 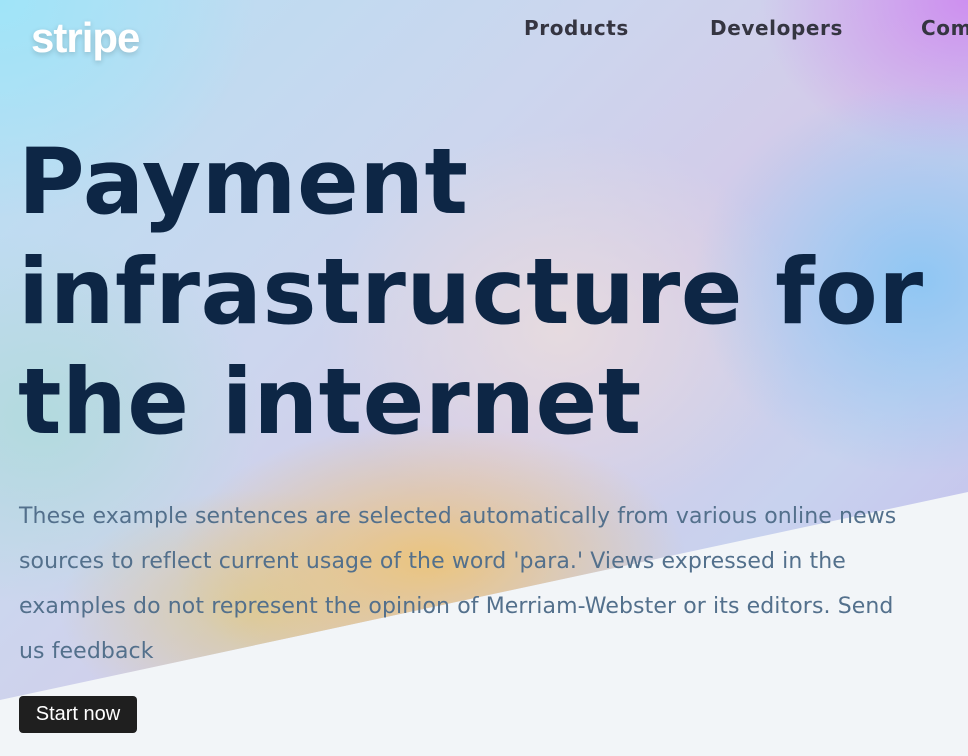 What do you see at coordinates (78, 714) in the screenshot?
I see `start-now-button: Start now` at bounding box center [78, 714].